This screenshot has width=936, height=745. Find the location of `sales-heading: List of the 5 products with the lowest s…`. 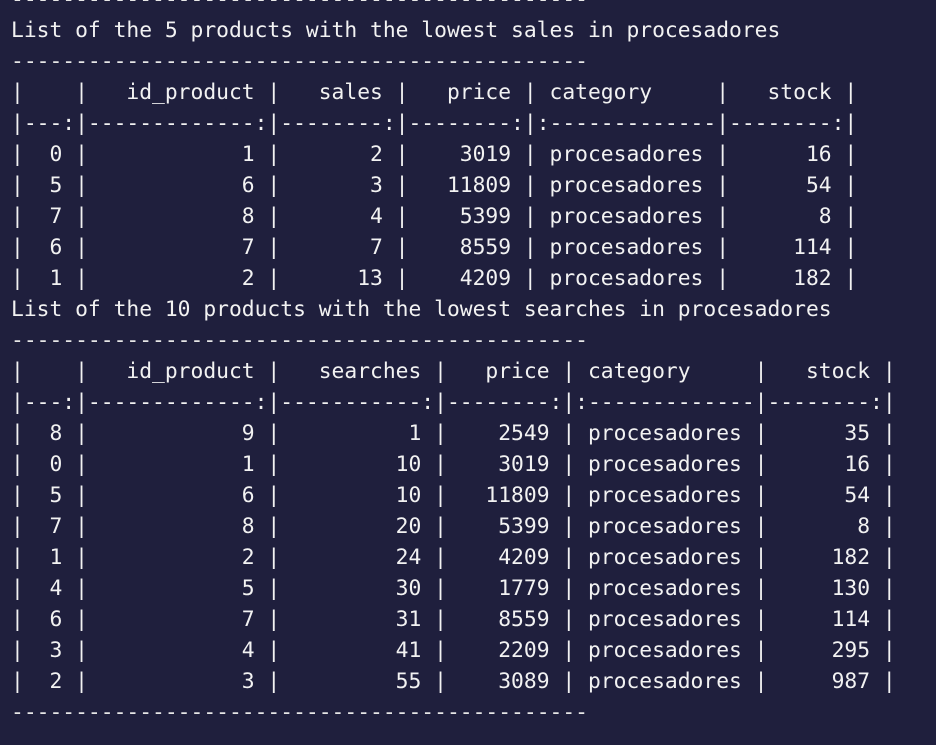

sales-heading: List of the 5 products with the lowest s… is located at coordinates (396, 30).